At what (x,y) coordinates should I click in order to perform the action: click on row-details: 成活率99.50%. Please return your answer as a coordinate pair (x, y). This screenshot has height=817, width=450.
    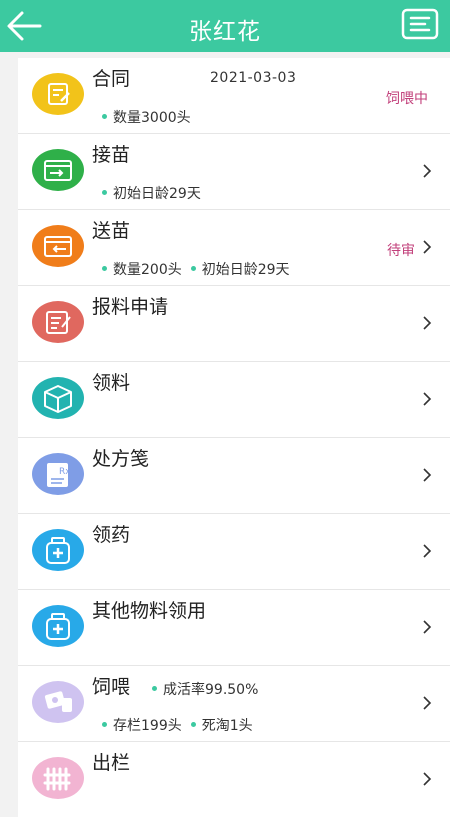
    Looking at the image, I should click on (205, 689).